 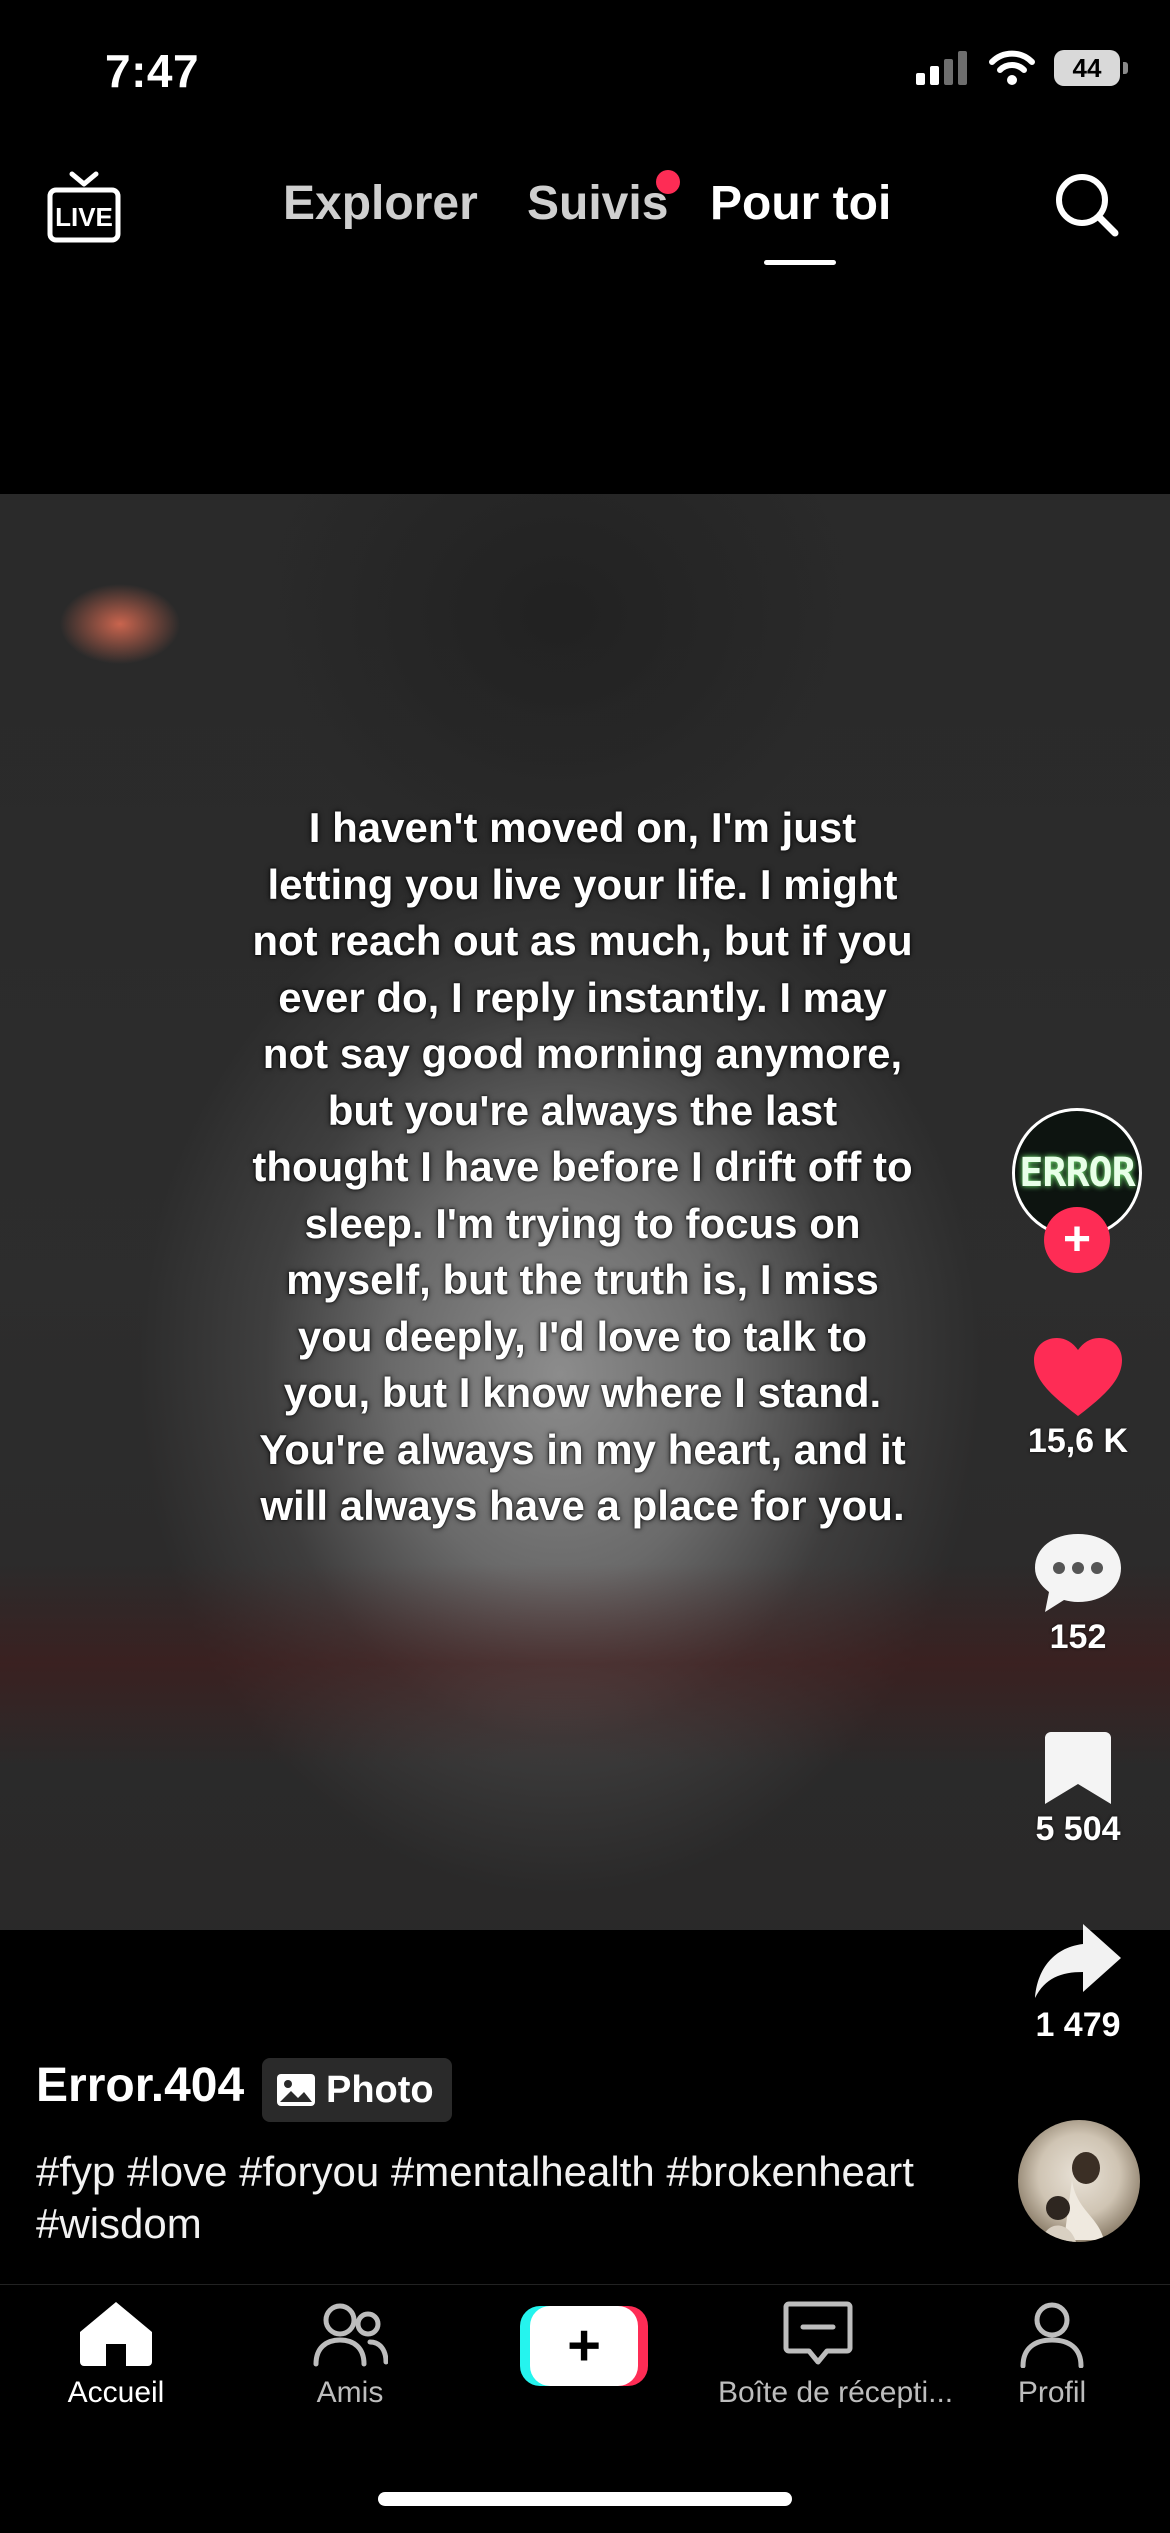 I want to click on like-button: 15,6 K, so click(x=1078, y=1398).